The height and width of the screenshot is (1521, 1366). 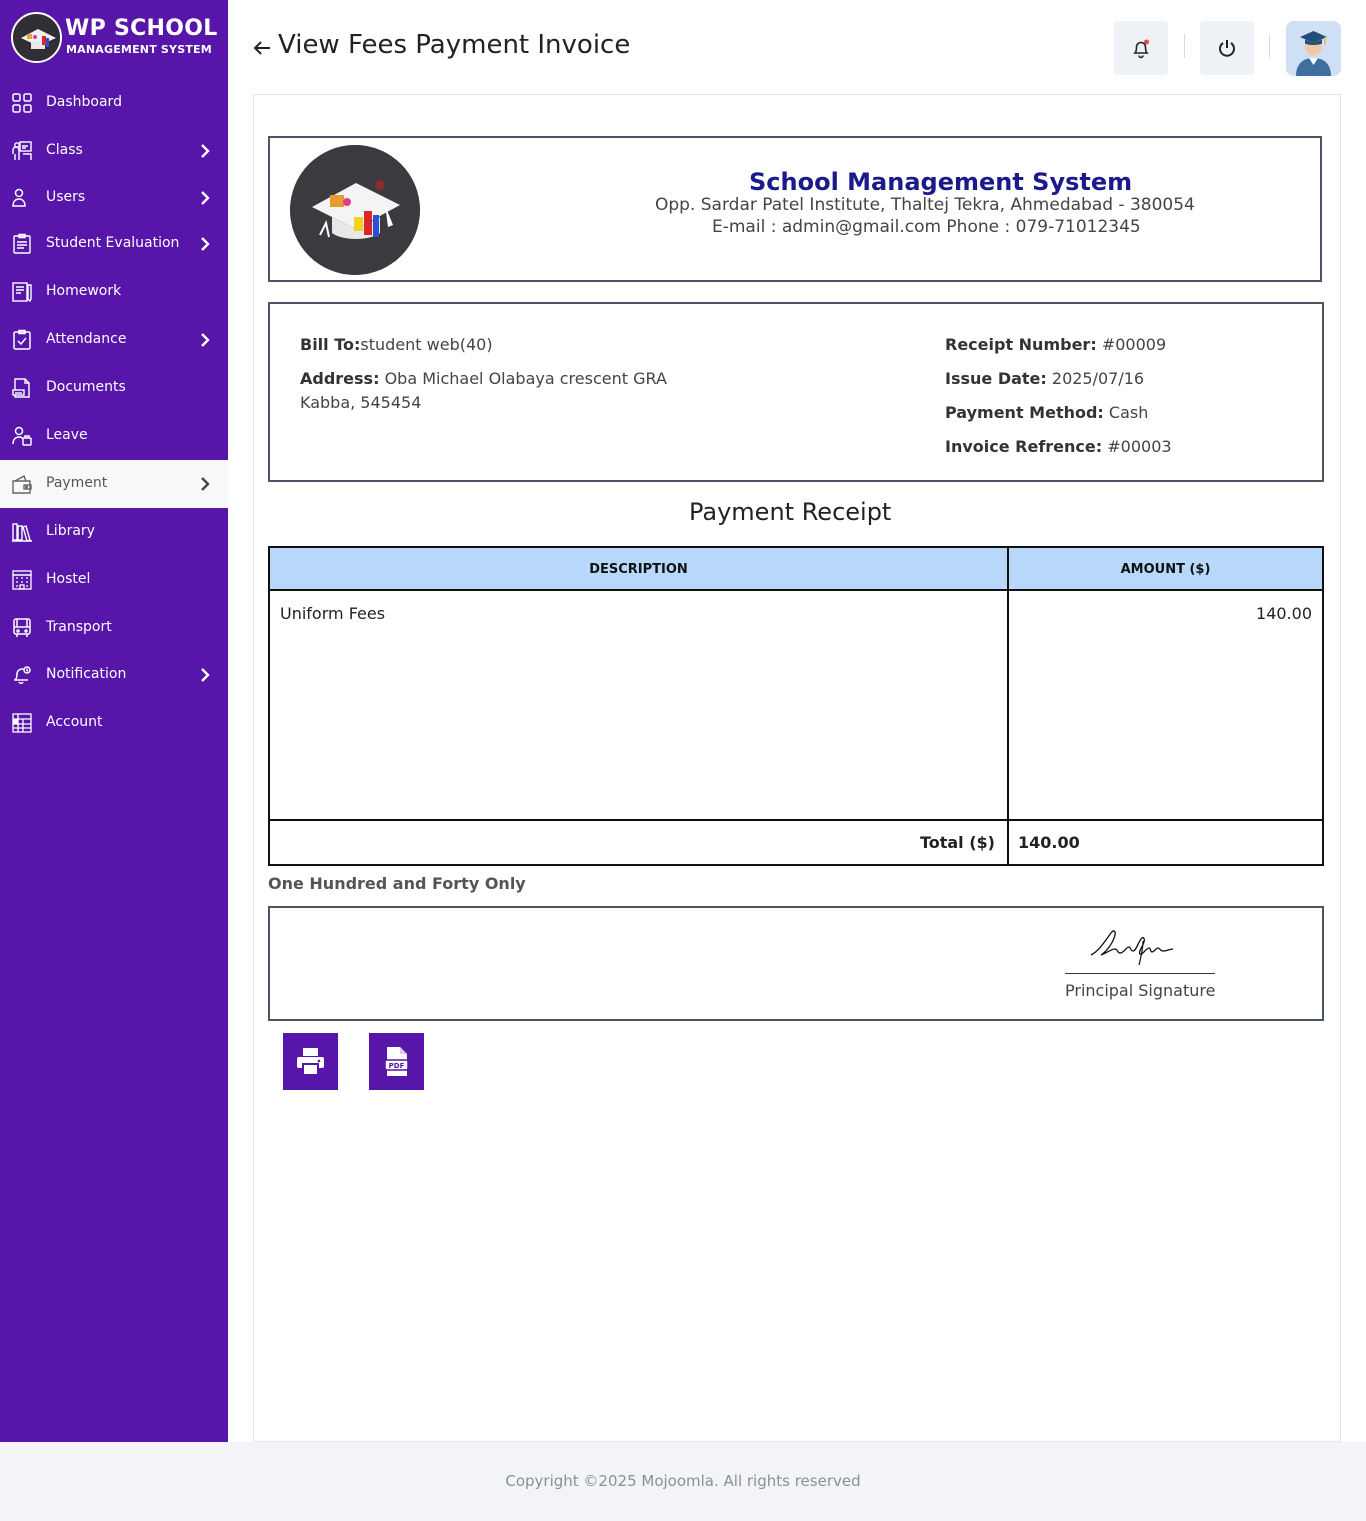 What do you see at coordinates (84, 102) in the screenshot?
I see `sidebar-item-label: Dashboard` at bounding box center [84, 102].